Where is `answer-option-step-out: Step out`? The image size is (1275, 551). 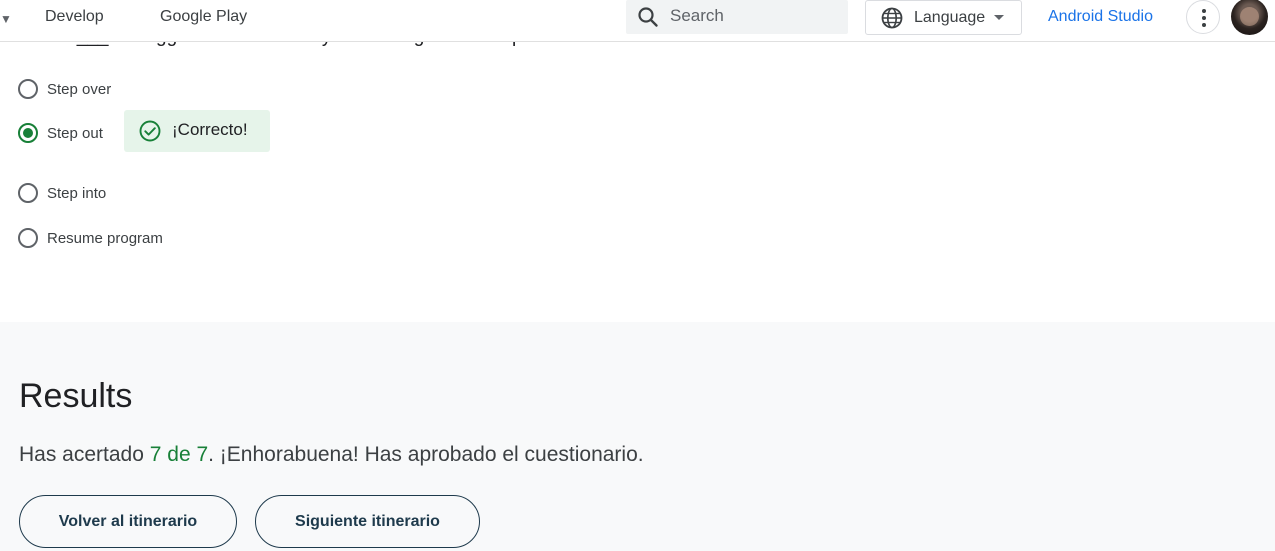 answer-option-step-out: Step out is located at coordinates (60, 133).